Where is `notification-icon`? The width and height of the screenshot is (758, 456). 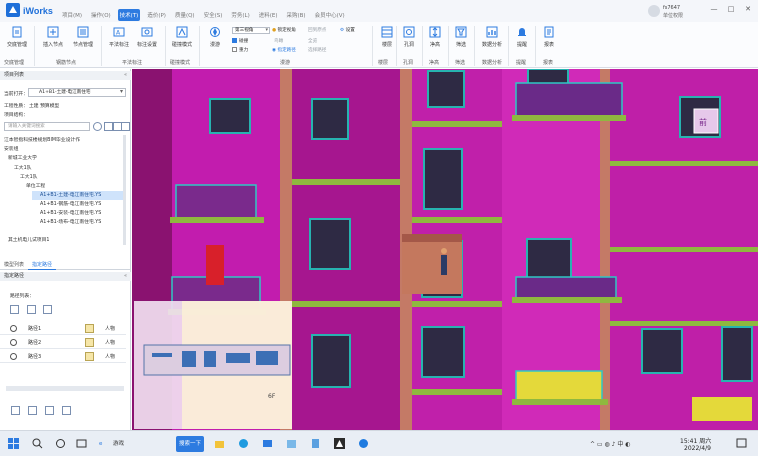
notification-icon is located at coordinates (741, 443).